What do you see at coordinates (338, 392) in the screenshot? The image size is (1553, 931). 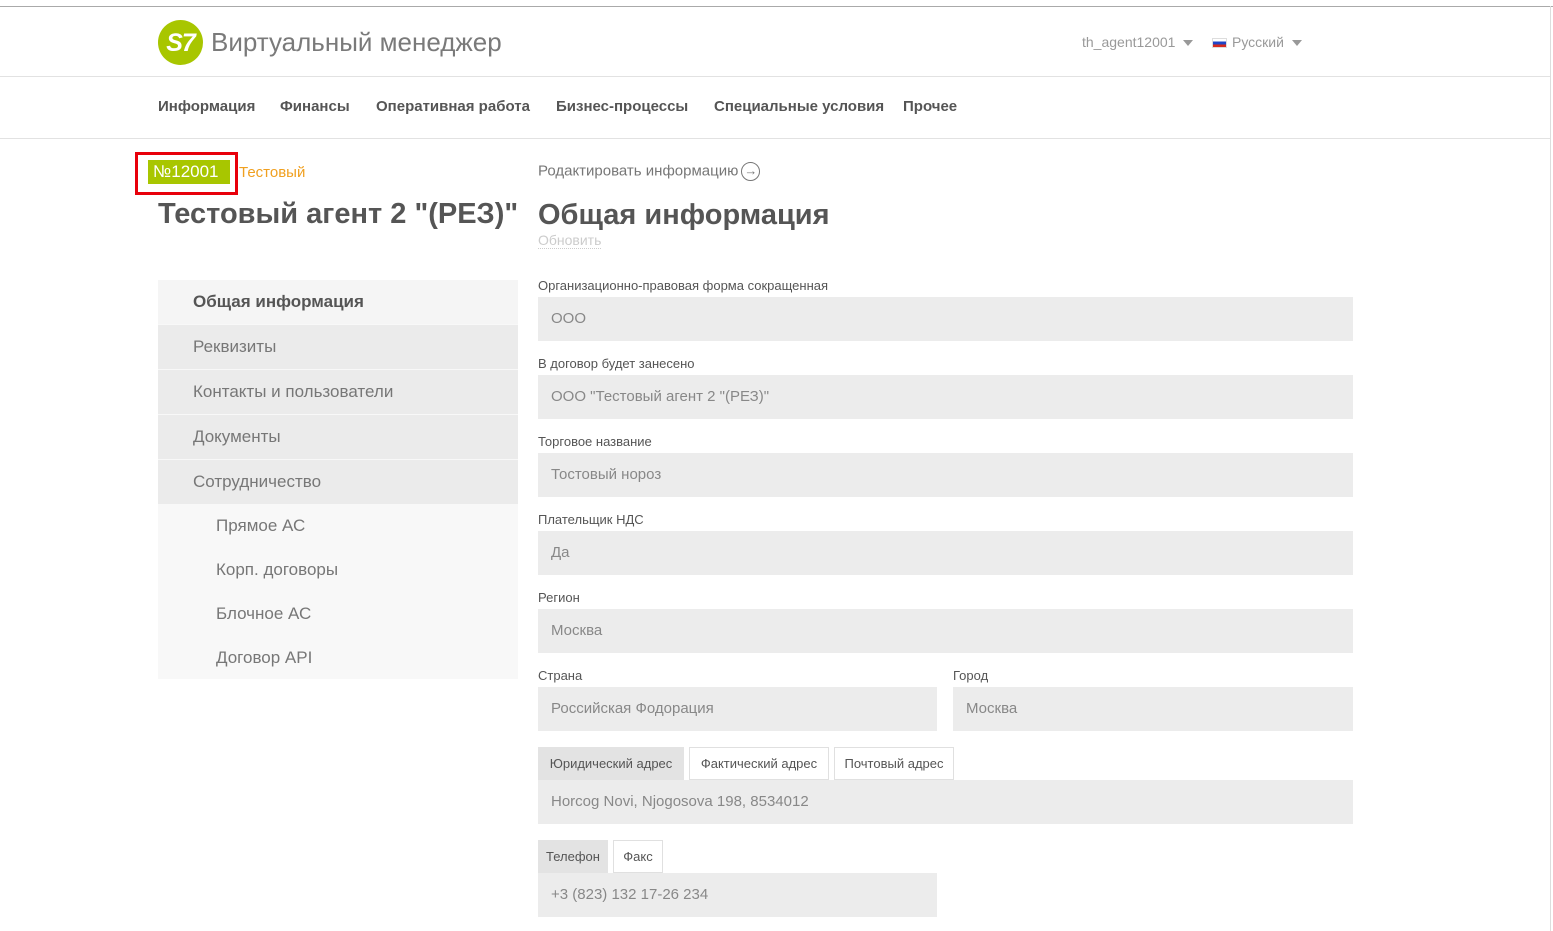 I see `sidebar-item-contacts: Контакты и пользователи` at bounding box center [338, 392].